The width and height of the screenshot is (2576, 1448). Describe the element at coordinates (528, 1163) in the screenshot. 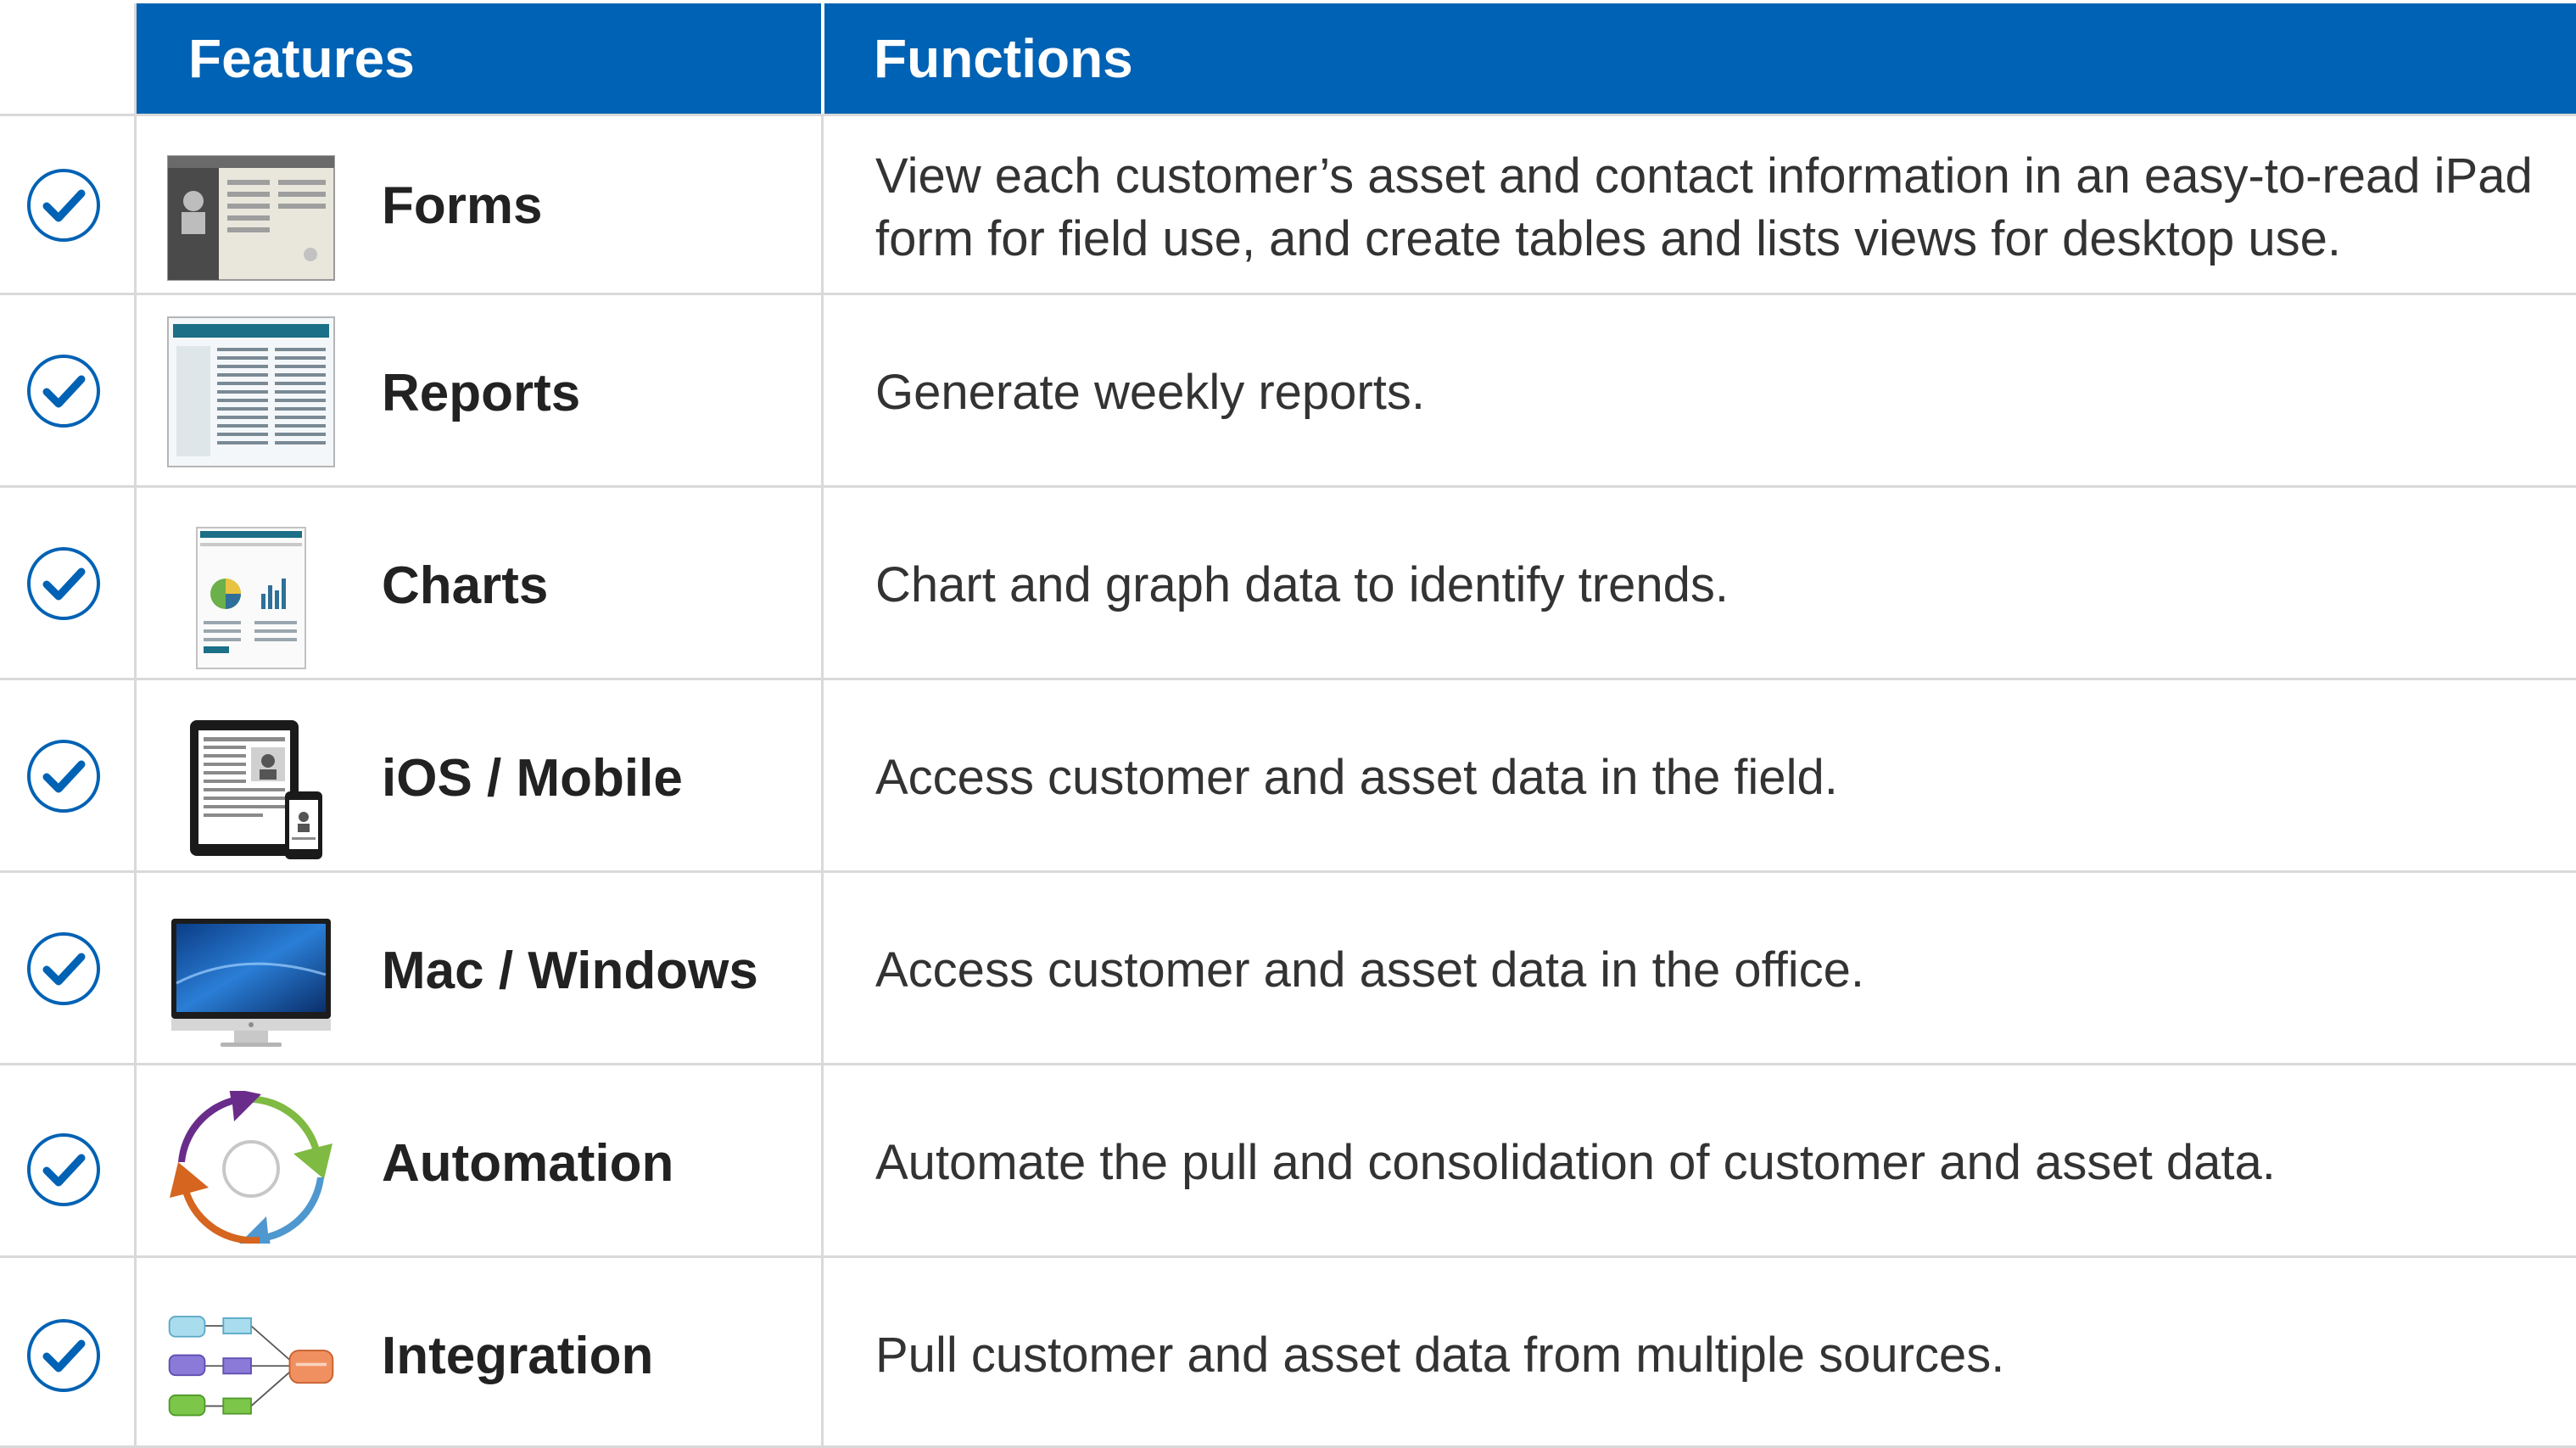

I see `feature-label: Automation` at that location.